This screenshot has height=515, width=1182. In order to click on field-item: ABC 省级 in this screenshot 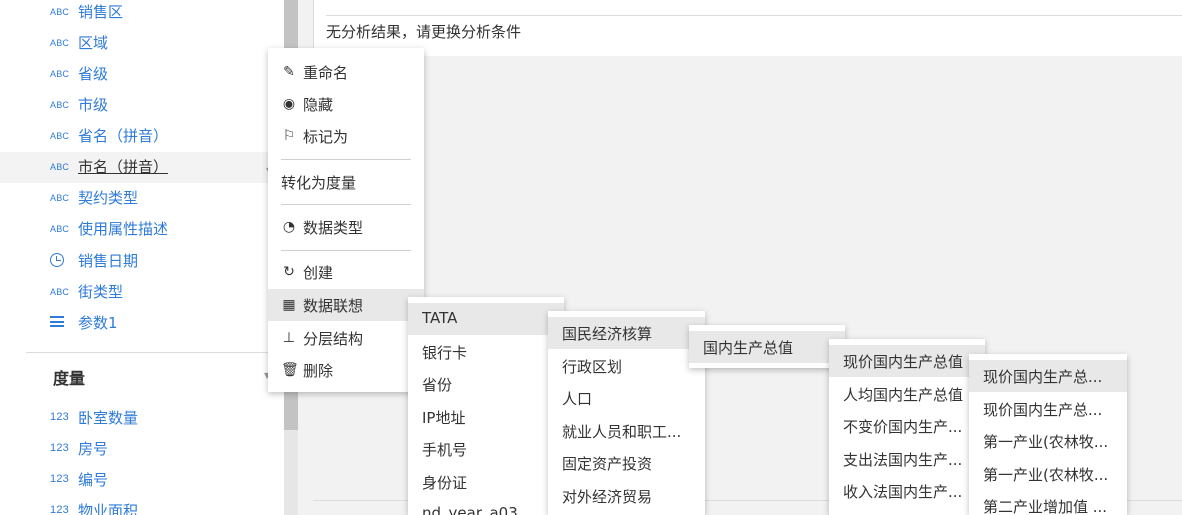, I will do `click(135, 74)`.